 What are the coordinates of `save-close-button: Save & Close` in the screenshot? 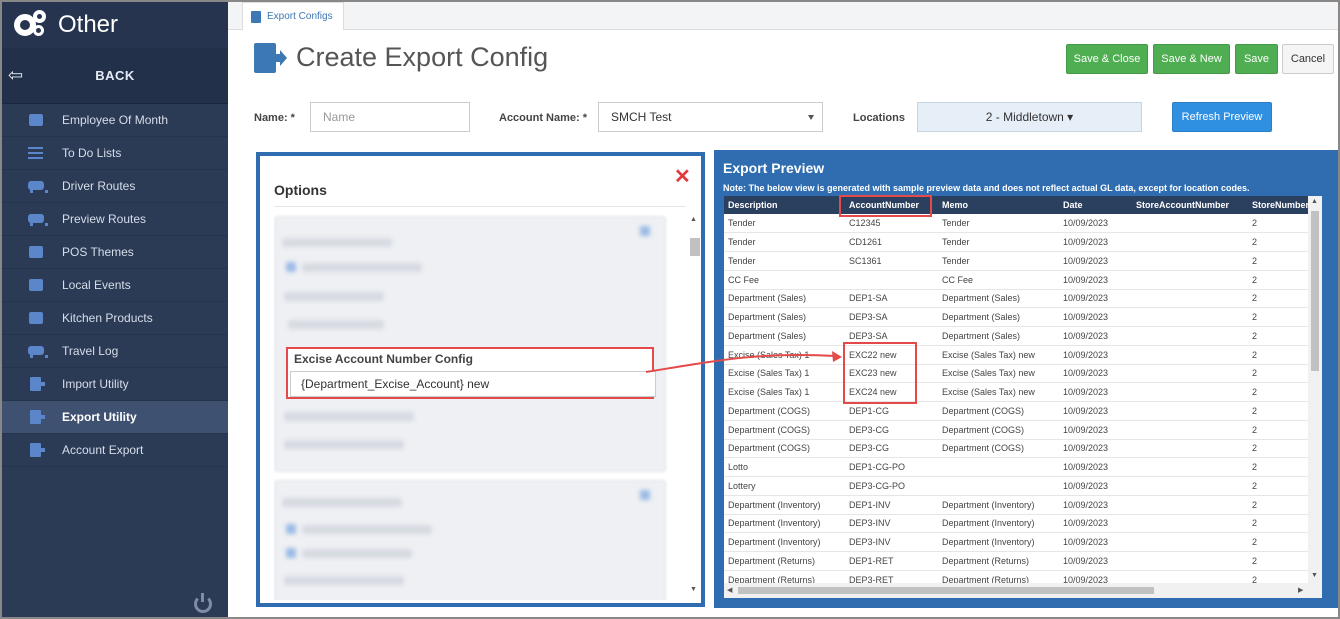 It's located at (1107, 59).